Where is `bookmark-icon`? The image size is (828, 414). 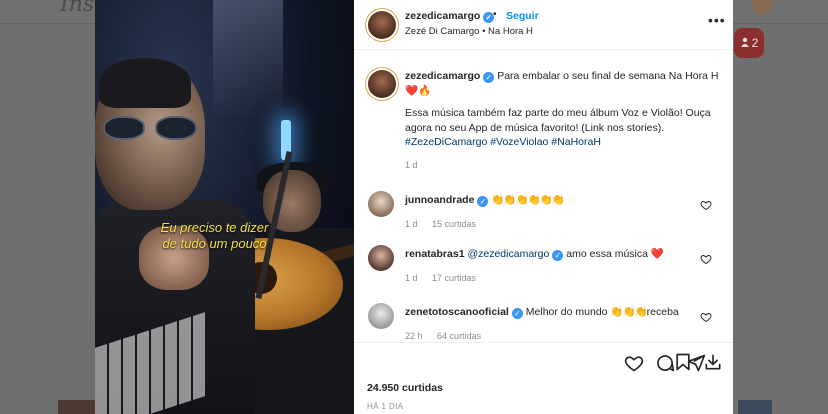
bookmark-icon is located at coordinates (683, 362).